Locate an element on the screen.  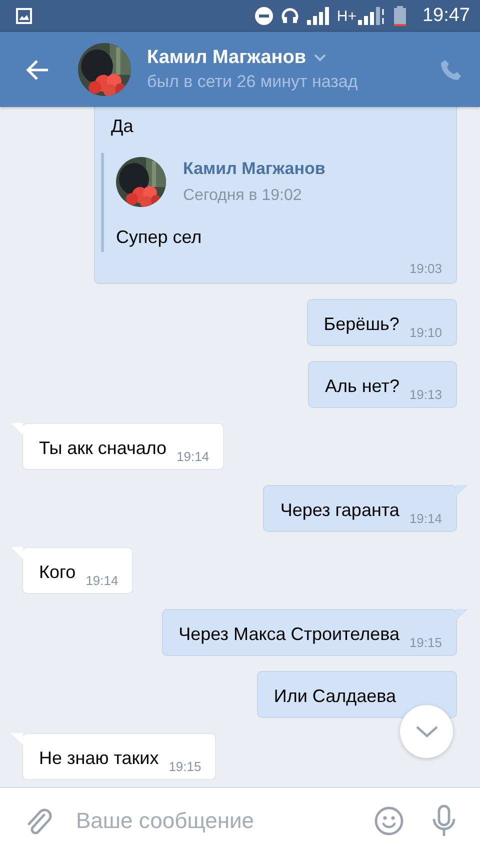
message-text: Или Салдаева is located at coordinates (335, 696).